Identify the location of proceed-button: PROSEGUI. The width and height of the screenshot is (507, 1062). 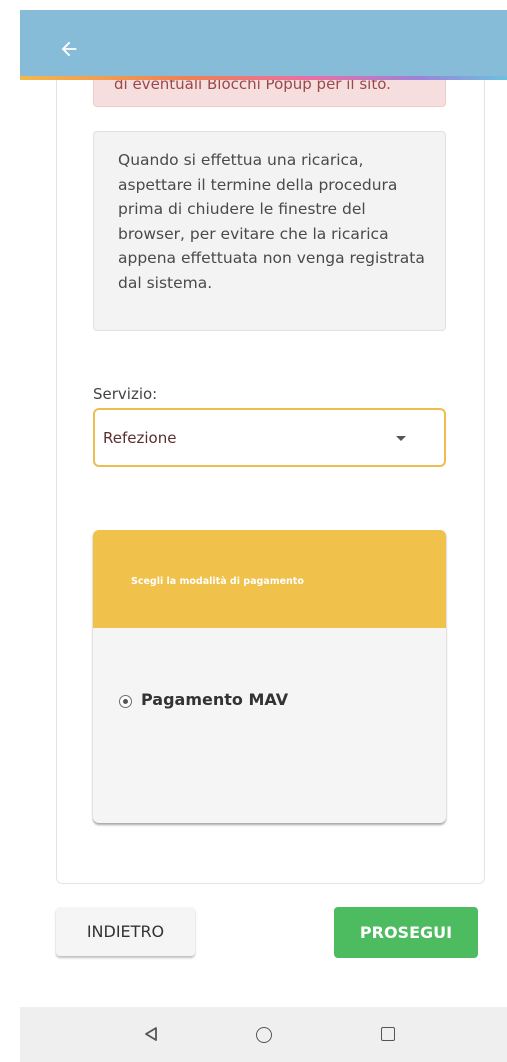
(406, 932).